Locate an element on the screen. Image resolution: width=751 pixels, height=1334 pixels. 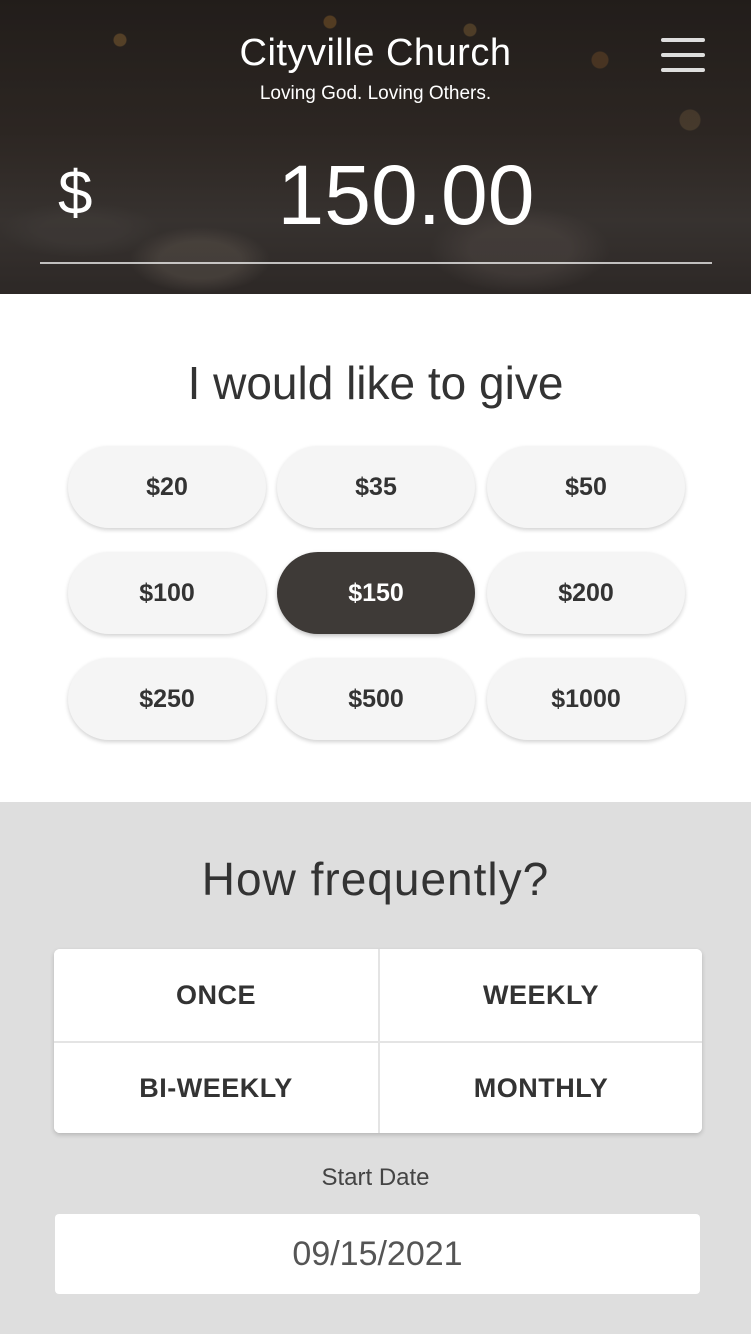
frequency-heading: How frequently? is located at coordinates (375, 879).